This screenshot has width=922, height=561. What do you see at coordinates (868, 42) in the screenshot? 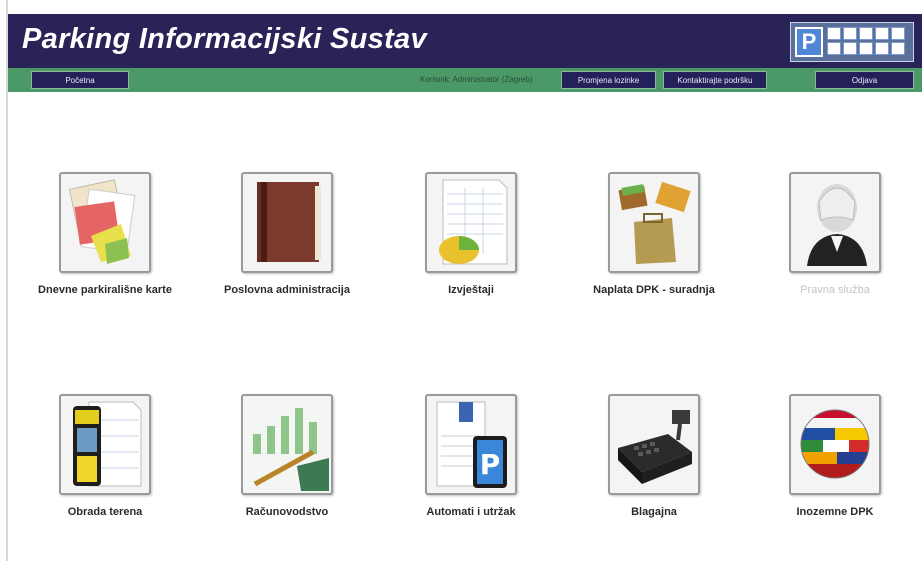
I see `logo-grid-icon` at bounding box center [868, 42].